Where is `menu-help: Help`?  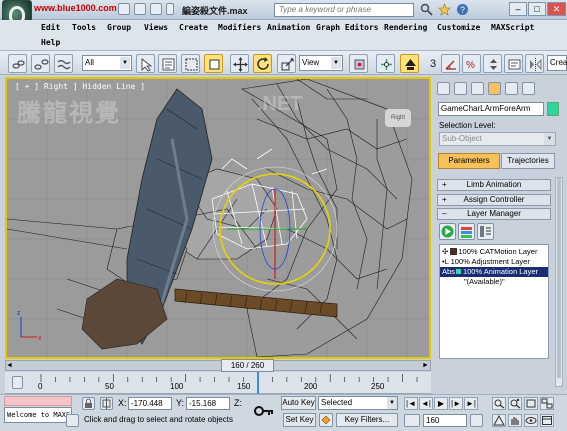
menu-help: Help is located at coordinates (50, 42).